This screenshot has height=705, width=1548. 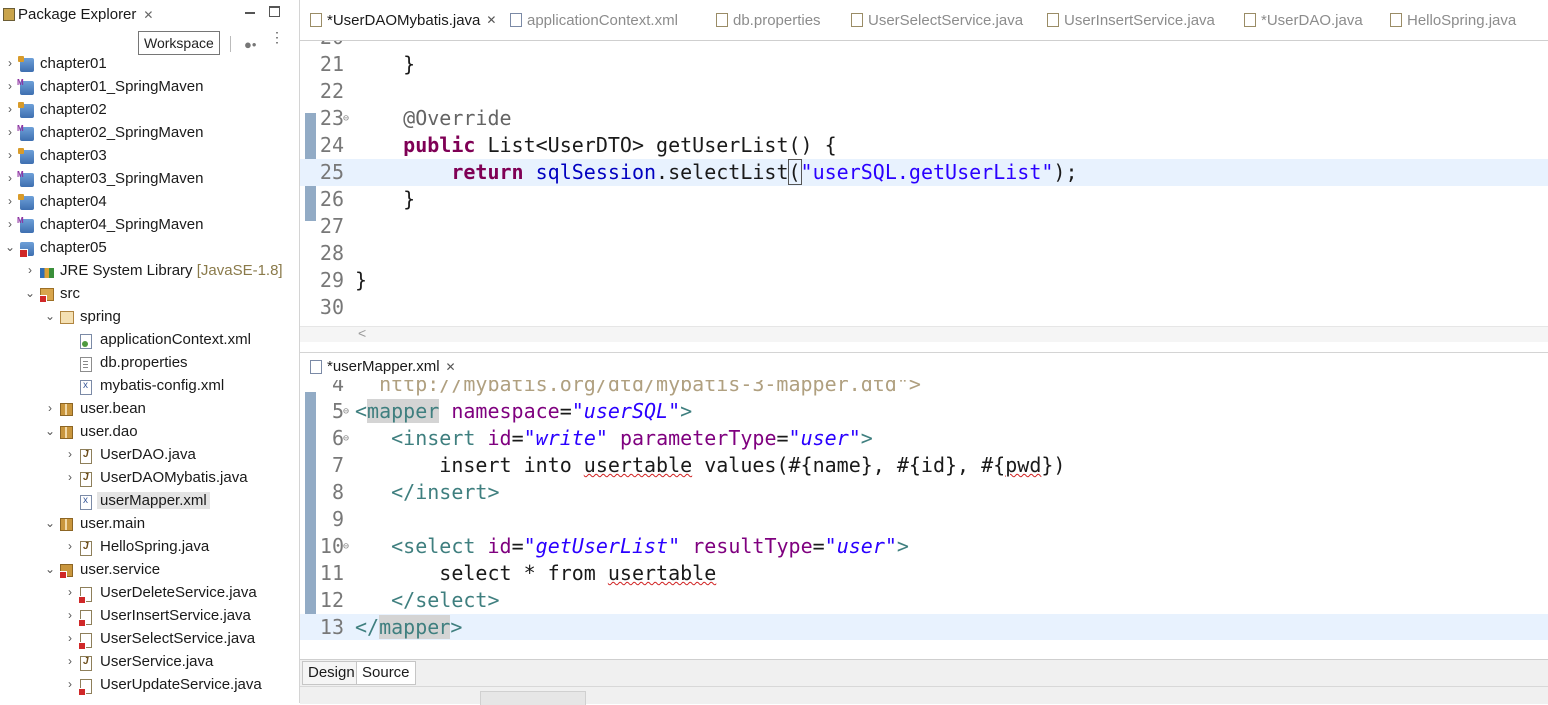 What do you see at coordinates (149, 202) in the screenshot?
I see `tree-item: › chapter04` at bounding box center [149, 202].